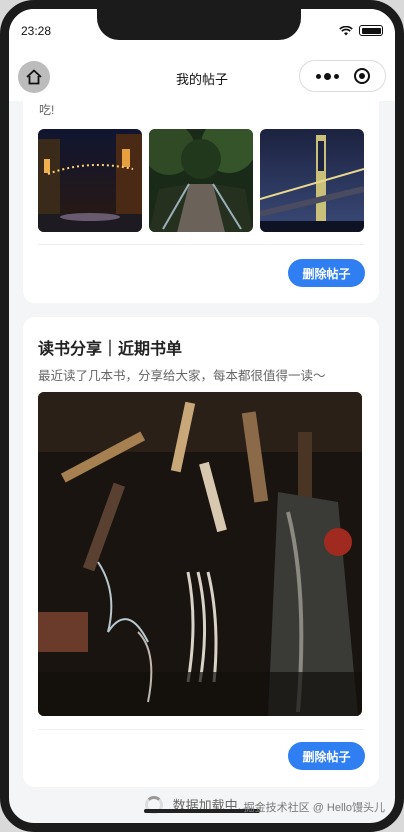 The image size is (404, 832). Describe the element at coordinates (342, 76) in the screenshot. I see `capsule-menu` at that location.